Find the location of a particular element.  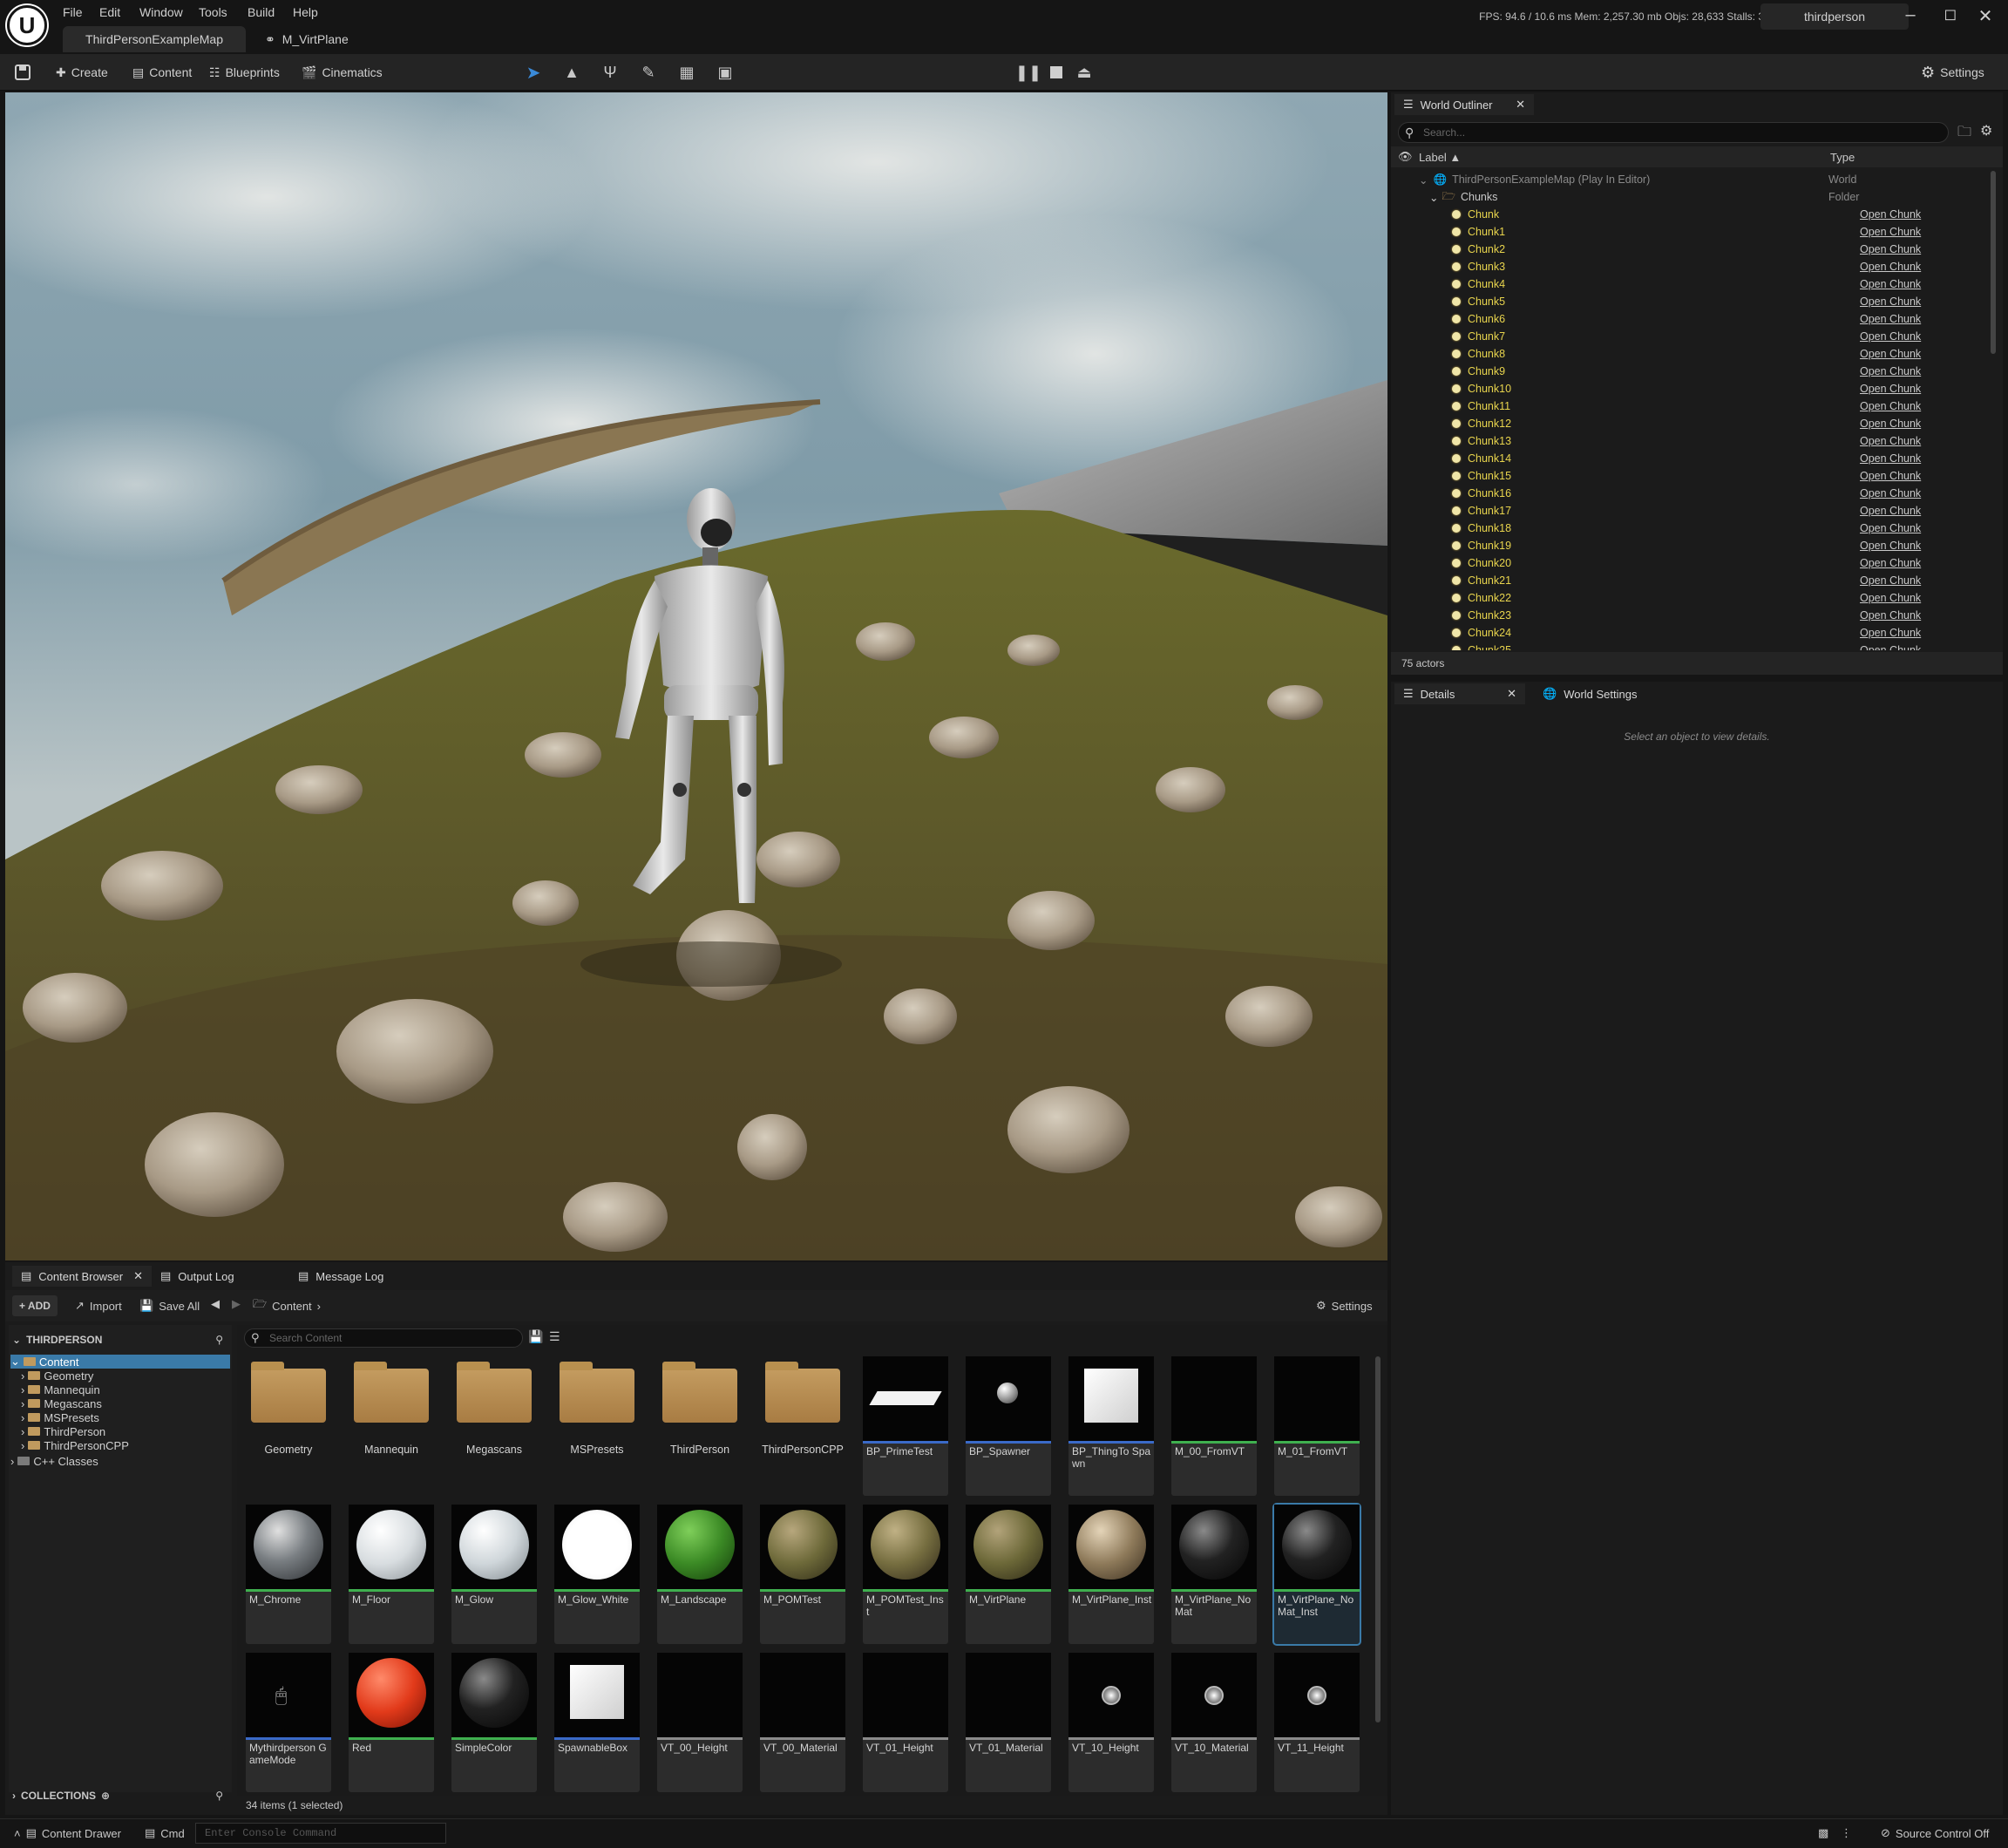

menu-help: Help is located at coordinates (306, 12).